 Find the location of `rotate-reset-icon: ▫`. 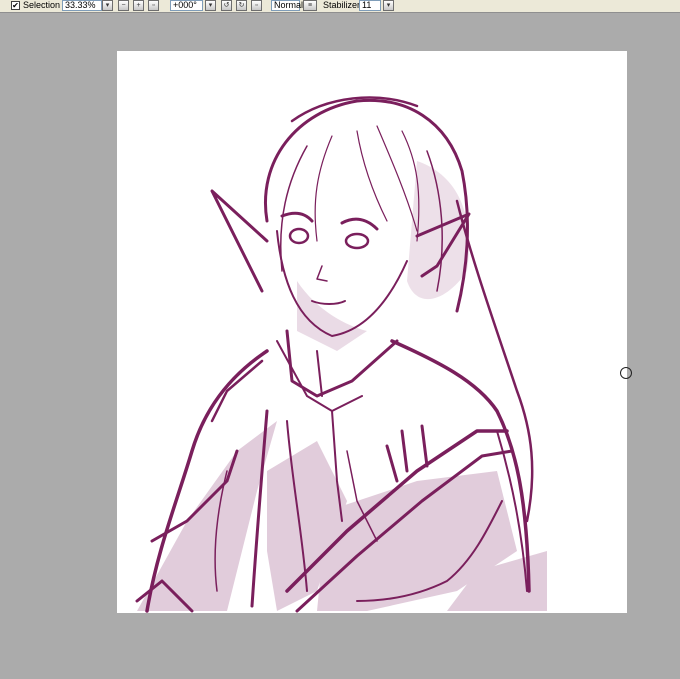

rotate-reset-icon: ▫ is located at coordinates (256, 5).